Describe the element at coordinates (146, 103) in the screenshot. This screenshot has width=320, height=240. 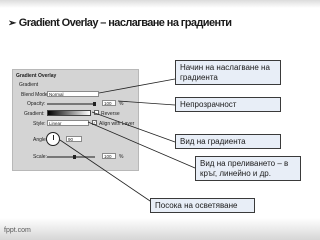
I see `leader-opacity` at that location.